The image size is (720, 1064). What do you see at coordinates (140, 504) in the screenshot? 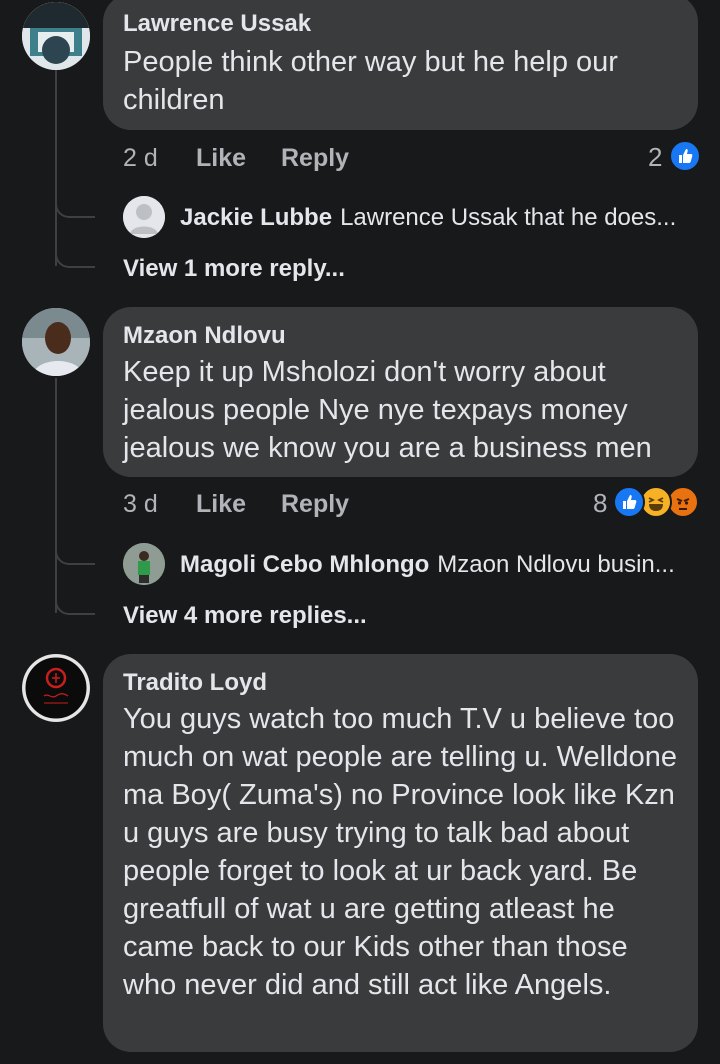
I see `comment-time: 3 d` at bounding box center [140, 504].